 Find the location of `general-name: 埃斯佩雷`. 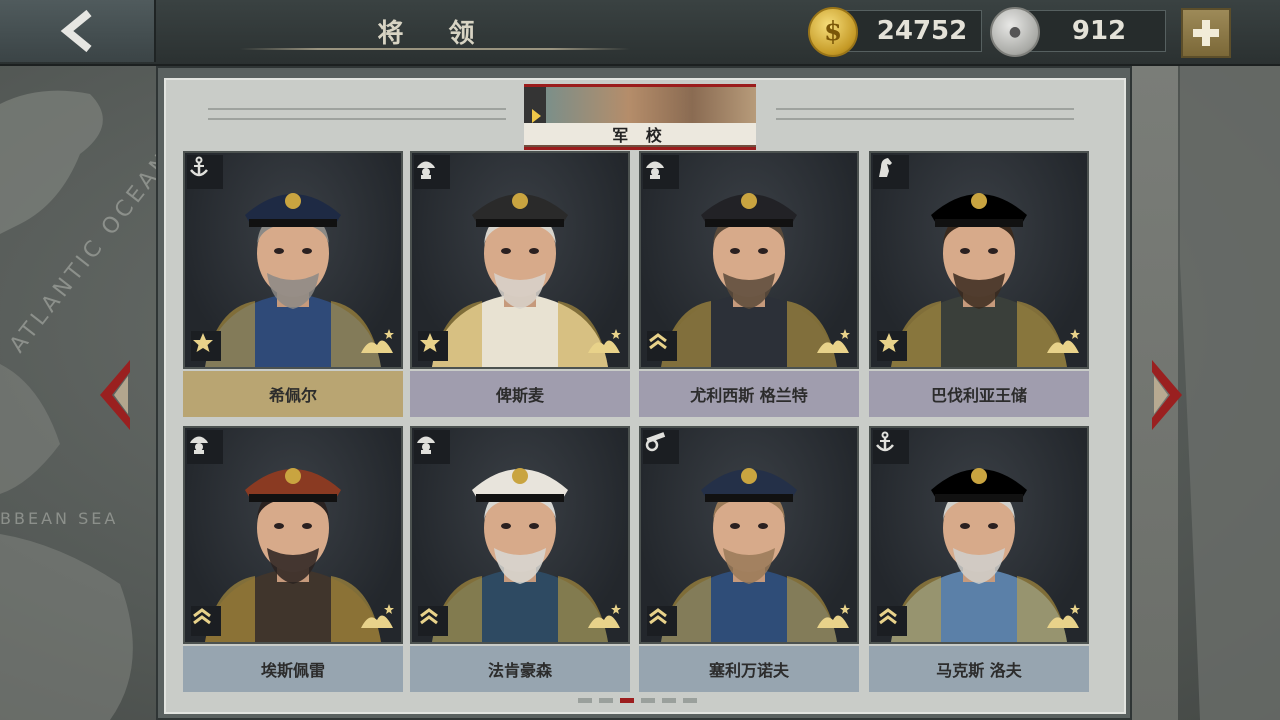

general-name: 埃斯佩雷 is located at coordinates (293, 669).